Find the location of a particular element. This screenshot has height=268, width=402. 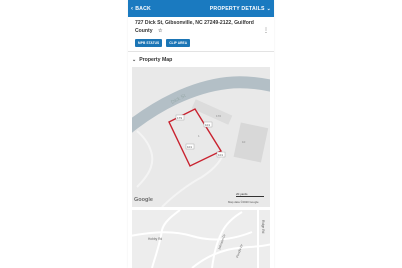

badge-row: MPB STATUS CLIP AREA is located at coordinates (163, 43).